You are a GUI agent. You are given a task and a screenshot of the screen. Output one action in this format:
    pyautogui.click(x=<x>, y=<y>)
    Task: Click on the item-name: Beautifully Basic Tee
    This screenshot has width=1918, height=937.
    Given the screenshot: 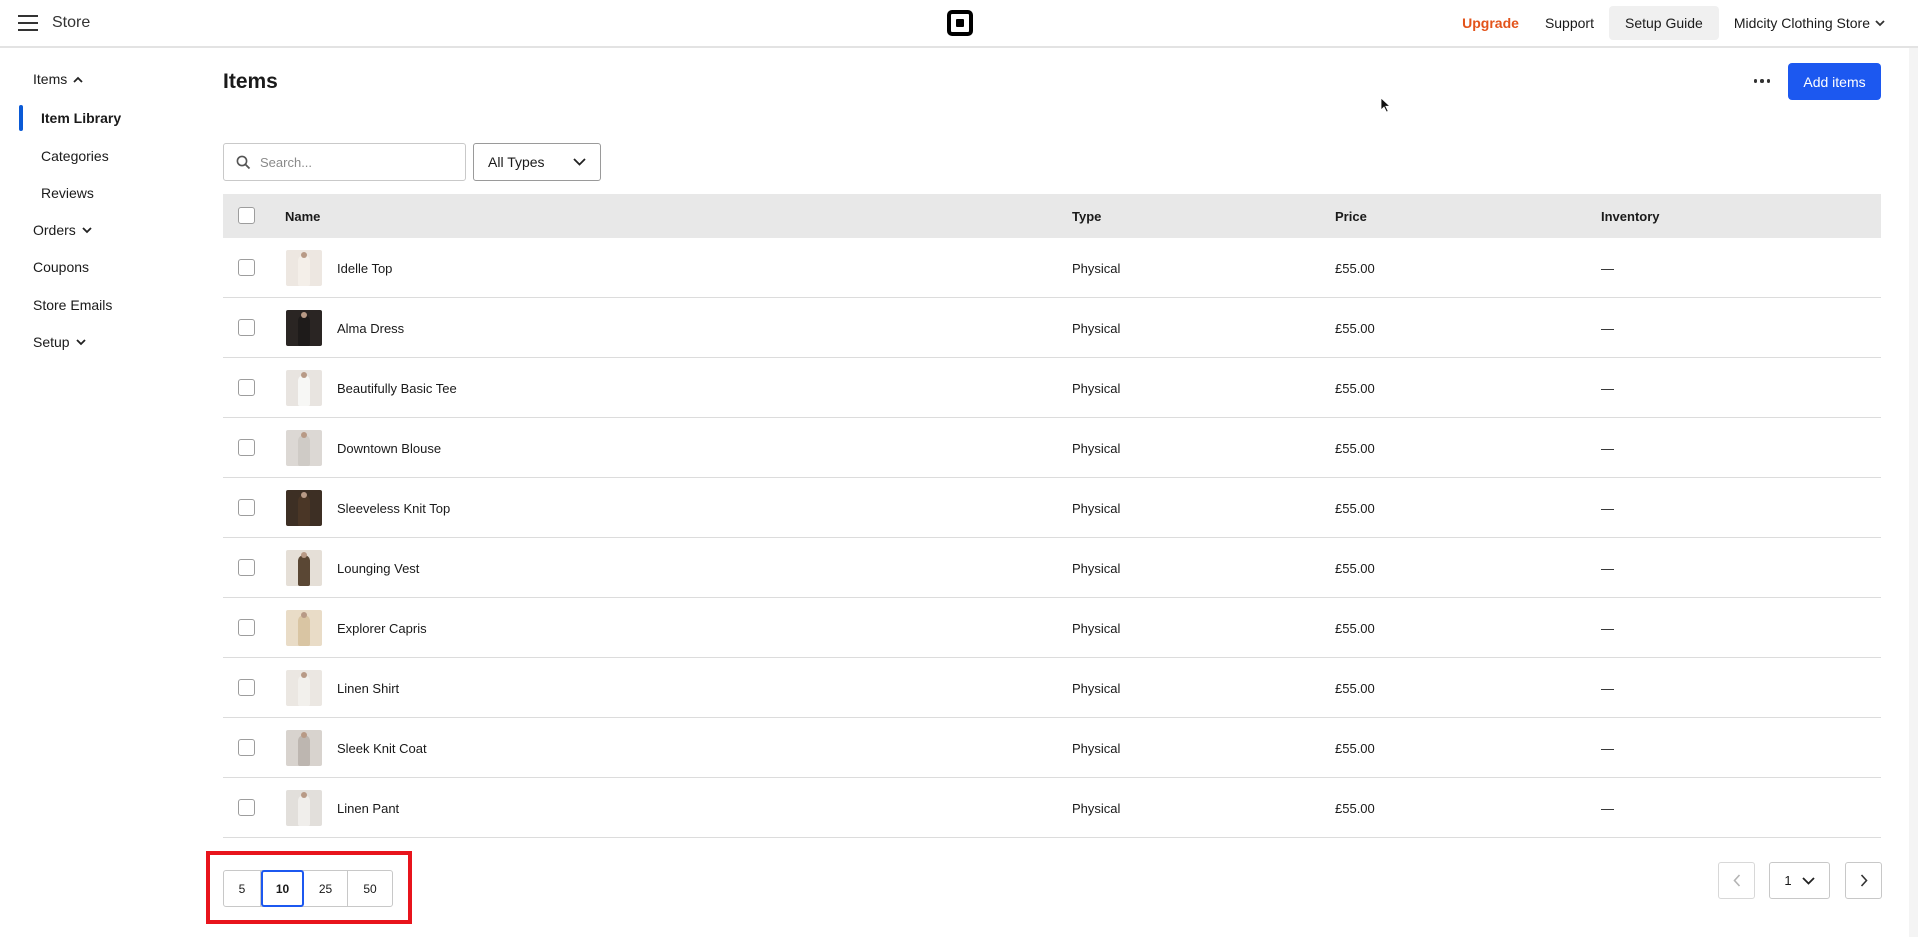 What is the action you would take?
    pyautogui.click(x=397, y=388)
    